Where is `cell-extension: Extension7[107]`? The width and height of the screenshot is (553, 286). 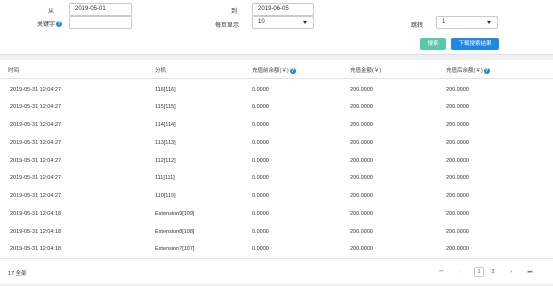
cell-extension: Extension7[107] is located at coordinates (175, 249).